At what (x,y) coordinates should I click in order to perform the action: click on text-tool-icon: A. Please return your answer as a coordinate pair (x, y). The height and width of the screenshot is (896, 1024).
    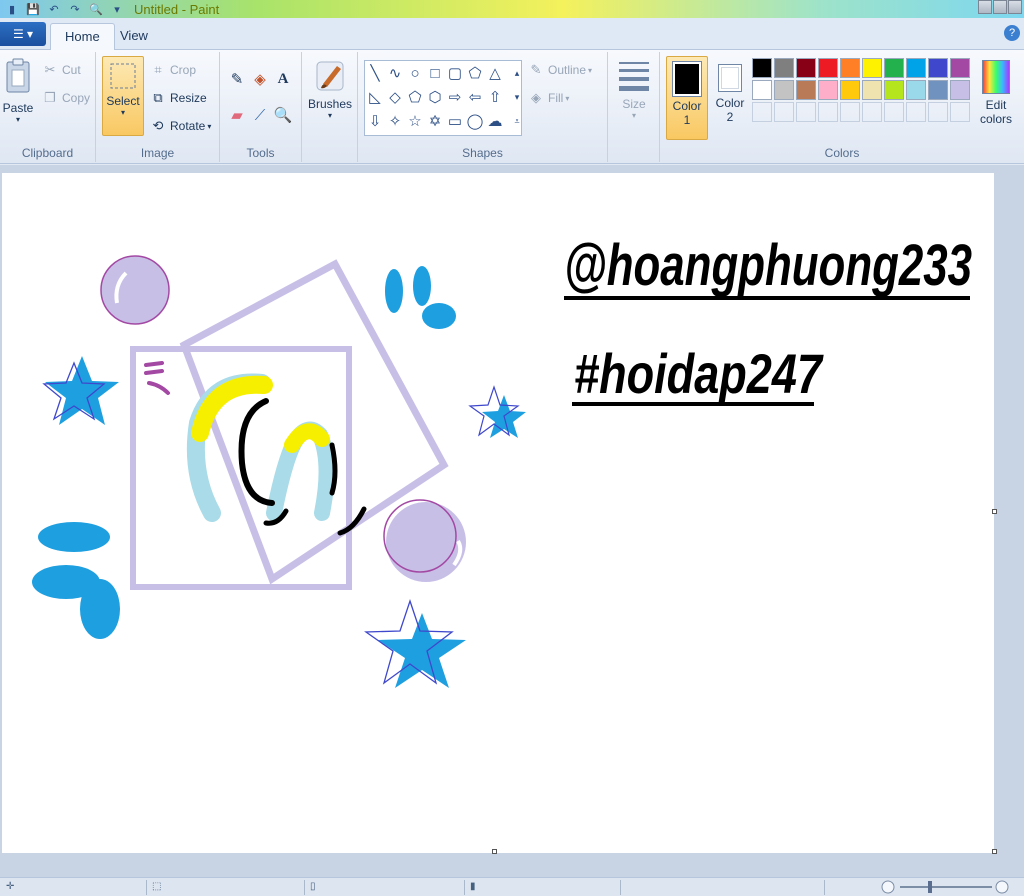
    Looking at the image, I should click on (283, 79).